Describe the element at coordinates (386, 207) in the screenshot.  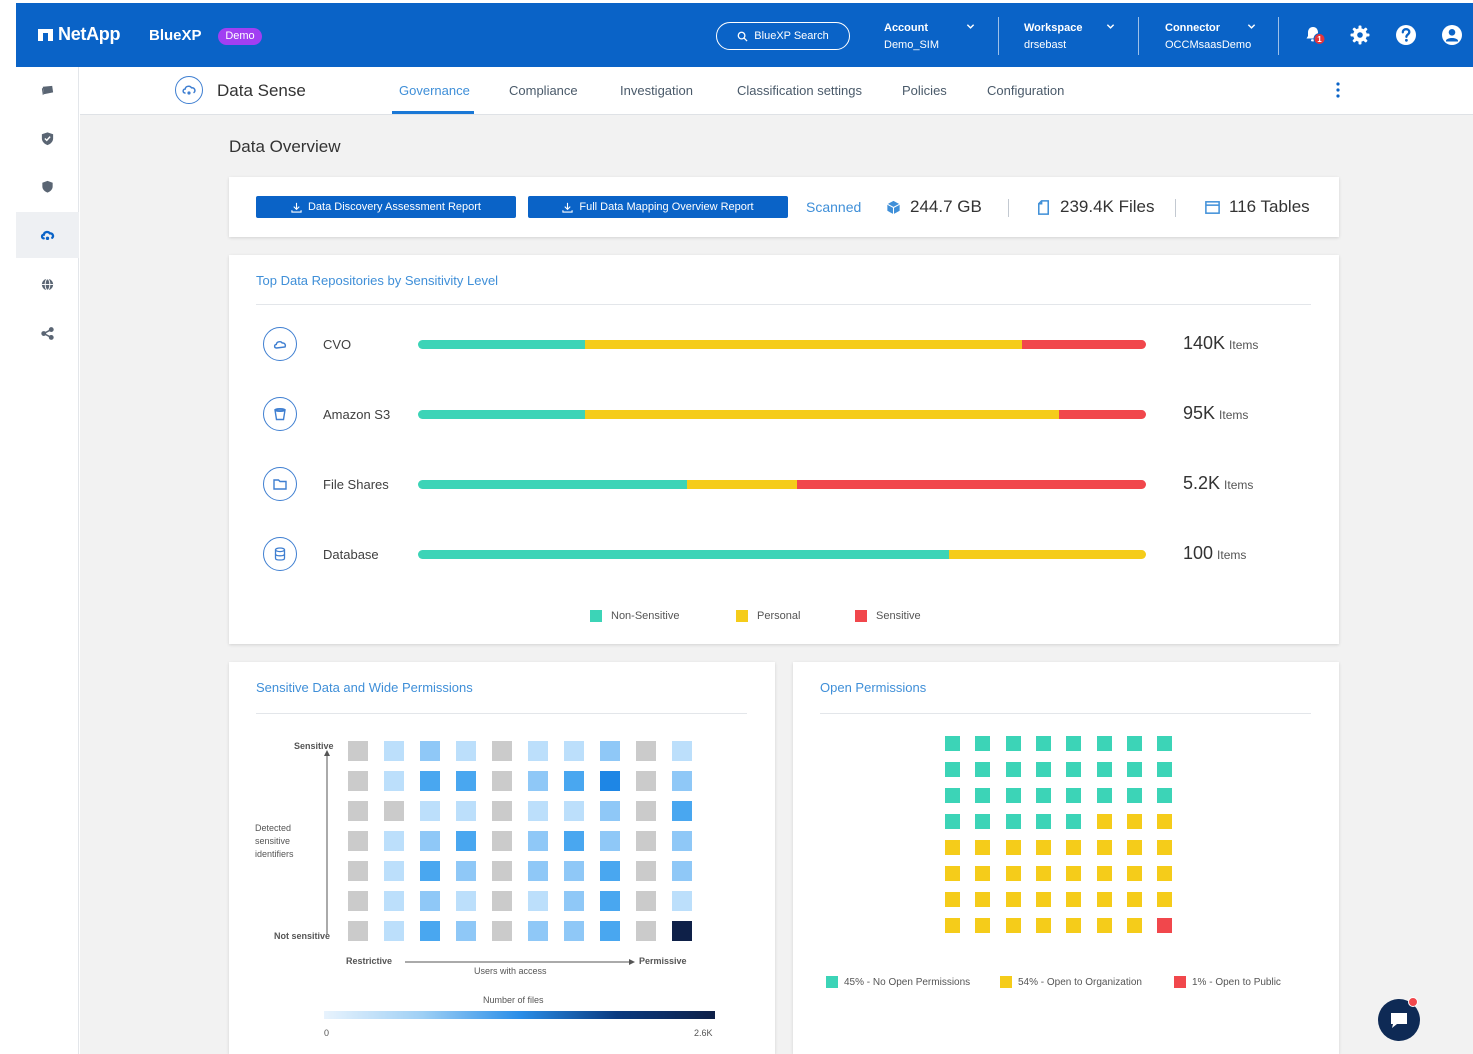
I see `data-discovery-report-button: Data Discovery Assessment Report` at that location.